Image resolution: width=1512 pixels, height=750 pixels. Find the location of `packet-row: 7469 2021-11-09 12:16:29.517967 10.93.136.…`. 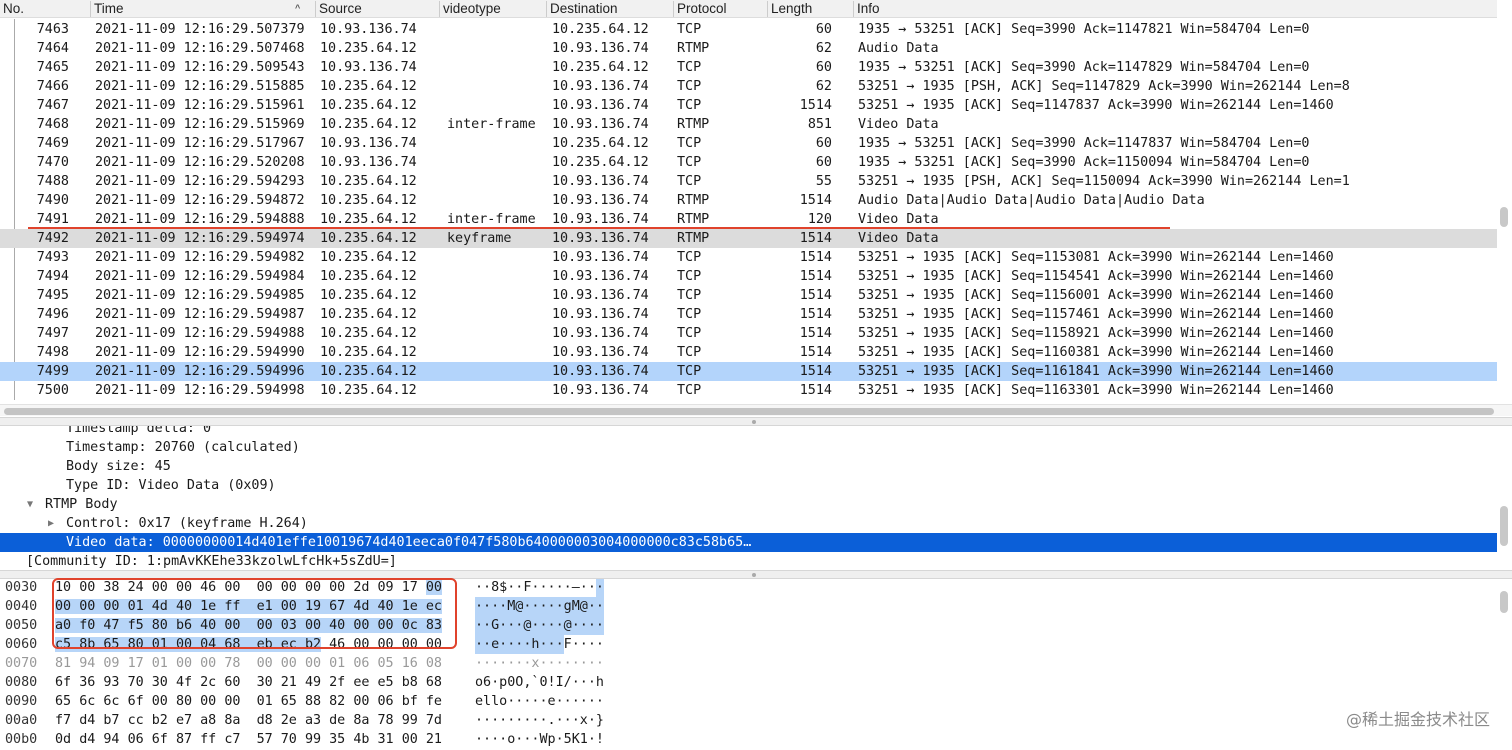

packet-row: 7469 2021-11-09 12:16:29.517967 10.93.136.… is located at coordinates (748, 143).